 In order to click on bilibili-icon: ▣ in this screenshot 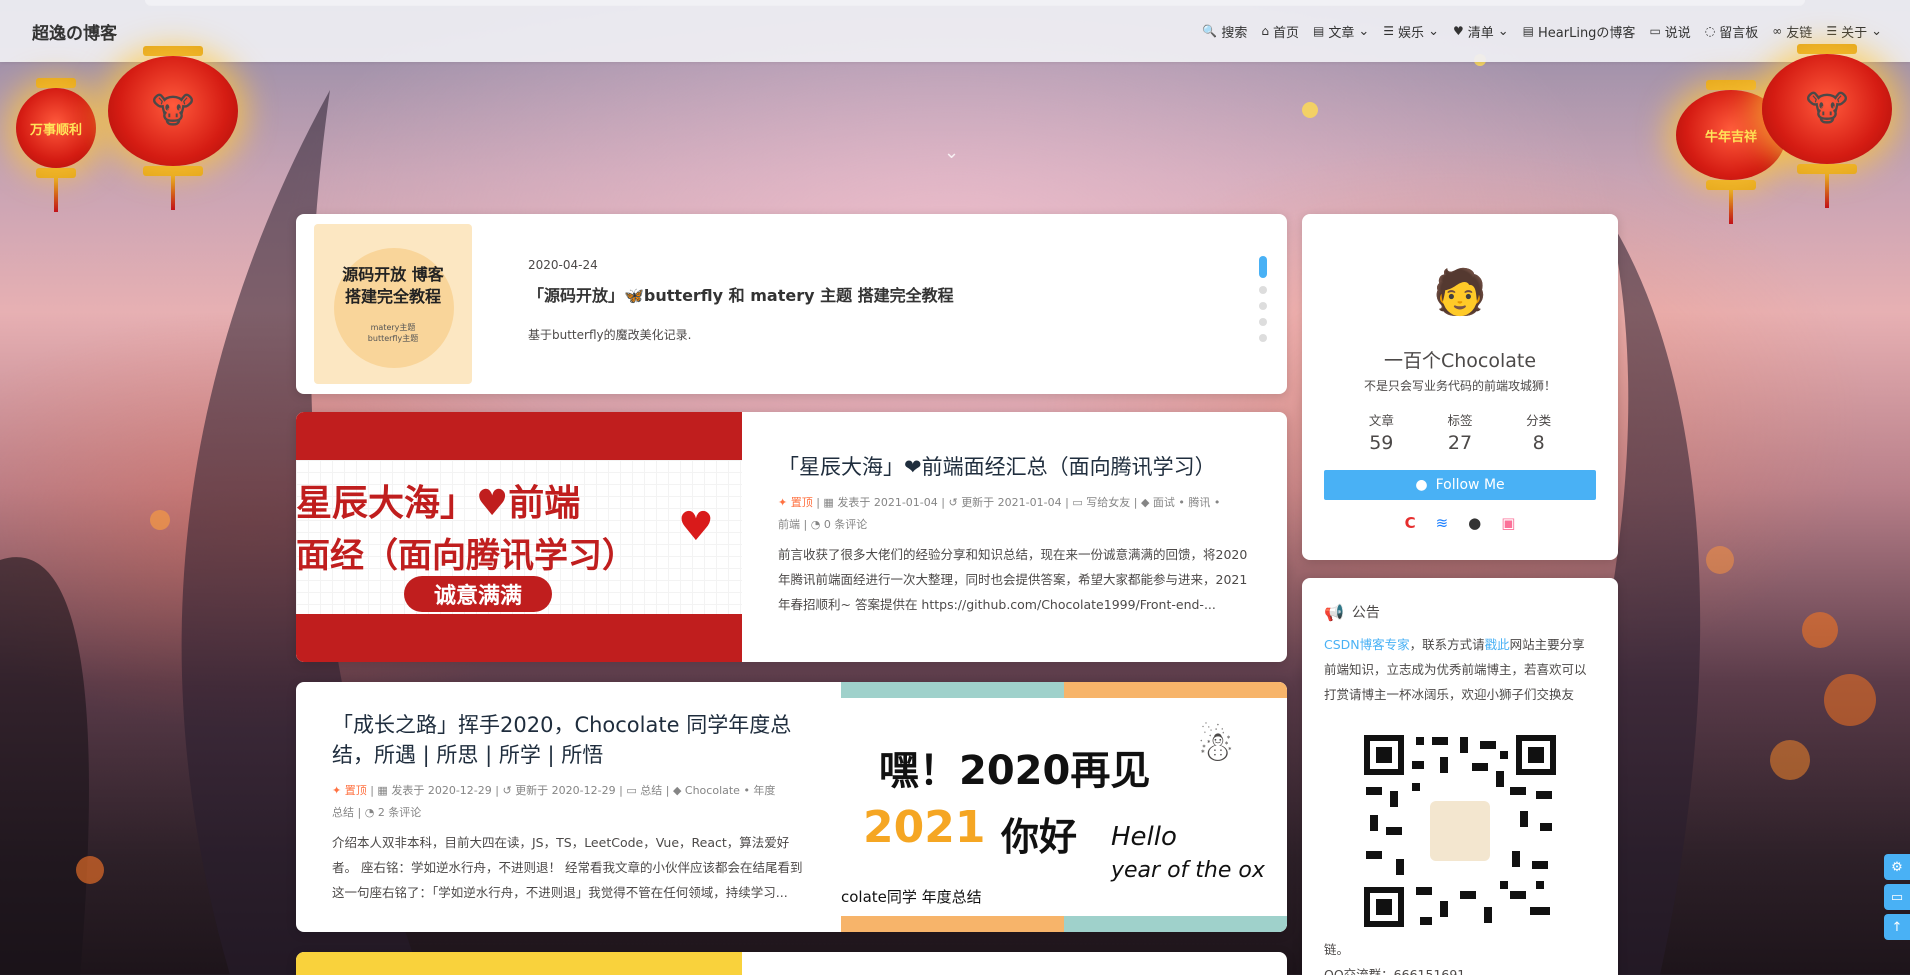, I will do `click(1508, 523)`.